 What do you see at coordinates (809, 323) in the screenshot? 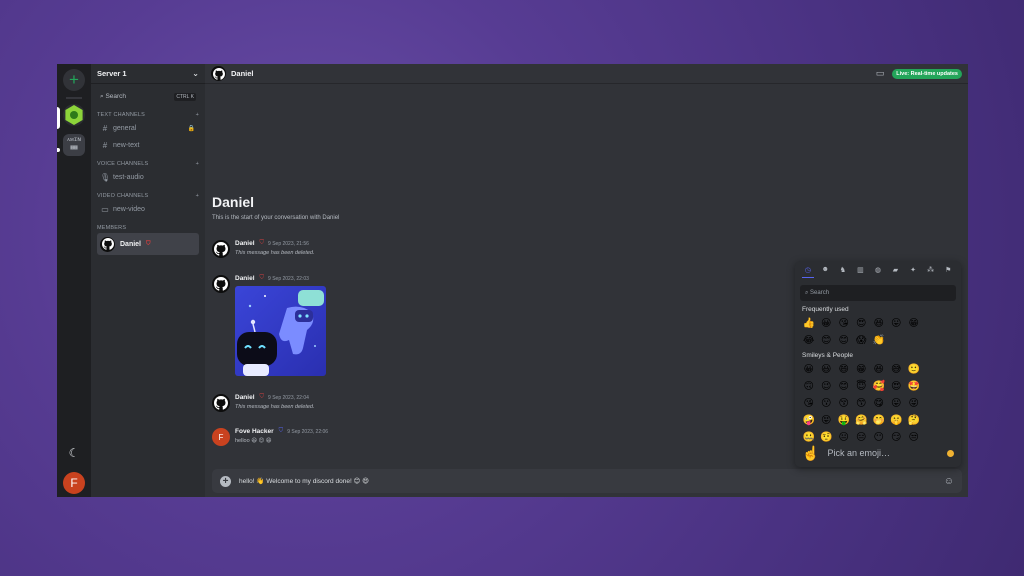
I see `emoji-item: 👍` at bounding box center [809, 323].